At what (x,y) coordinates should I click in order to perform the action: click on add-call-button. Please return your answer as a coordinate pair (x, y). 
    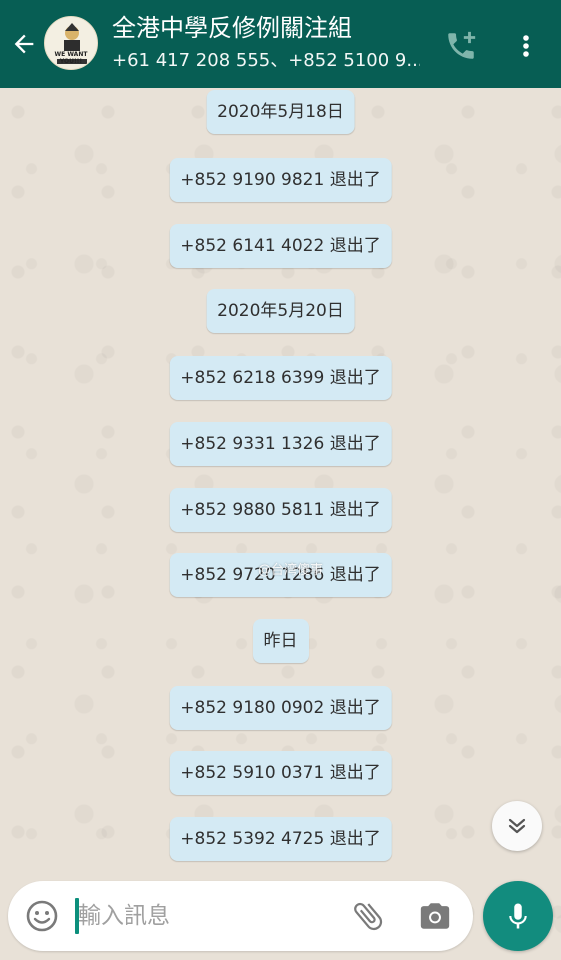
    Looking at the image, I should click on (461, 46).